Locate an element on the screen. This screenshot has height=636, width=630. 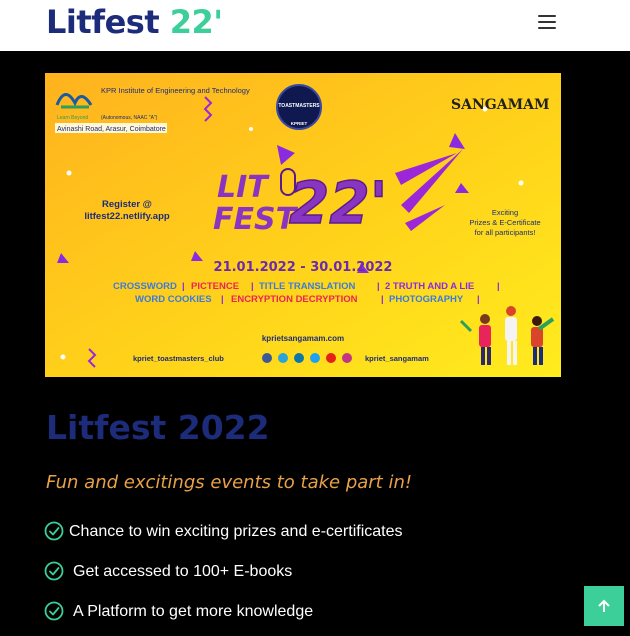
event-photography: PHOTOGRAPHY is located at coordinates (426, 299).